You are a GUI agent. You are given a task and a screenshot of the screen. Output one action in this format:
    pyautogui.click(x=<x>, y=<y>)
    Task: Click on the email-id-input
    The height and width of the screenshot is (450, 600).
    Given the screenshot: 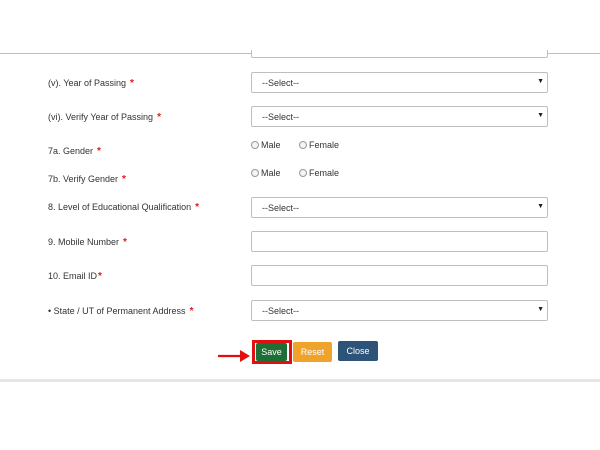 What is the action you would take?
    pyautogui.click(x=399, y=275)
    